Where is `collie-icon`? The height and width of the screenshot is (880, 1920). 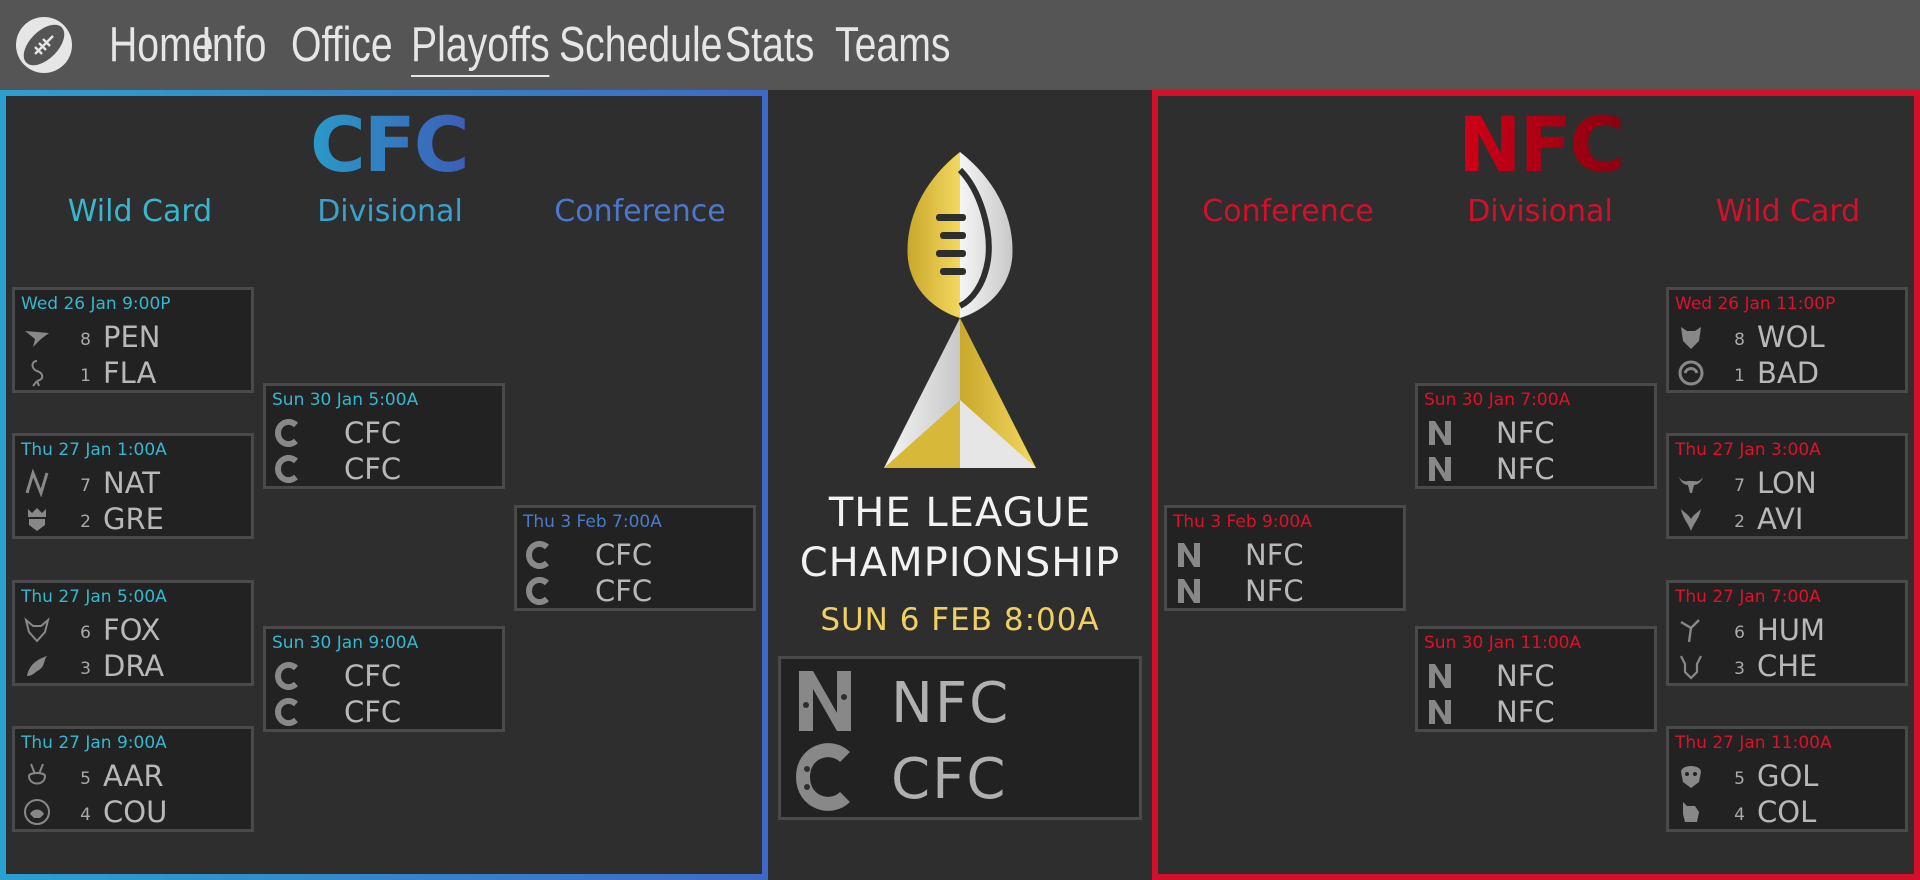
collie-icon is located at coordinates (1691, 812).